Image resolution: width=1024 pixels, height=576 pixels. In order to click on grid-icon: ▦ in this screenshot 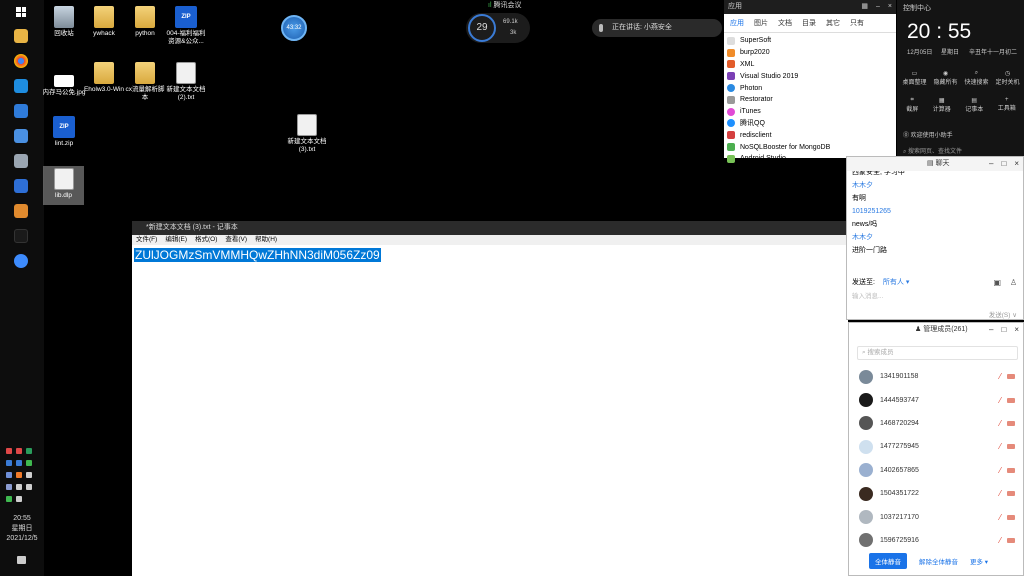, I will do `click(864, 7)`.